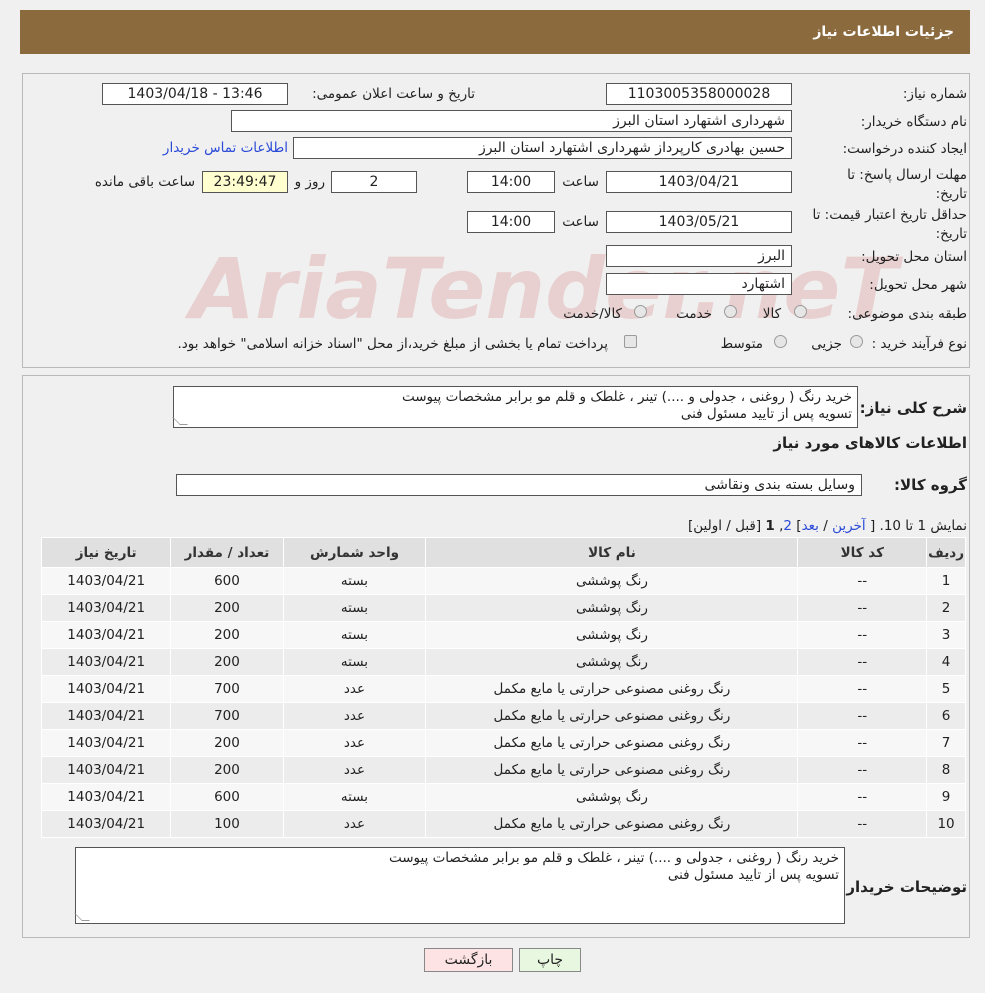 The height and width of the screenshot is (993, 985). Describe the element at coordinates (227, 552) in the screenshot. I see `col-header-quantity: تعداد / مقدار` at that location.